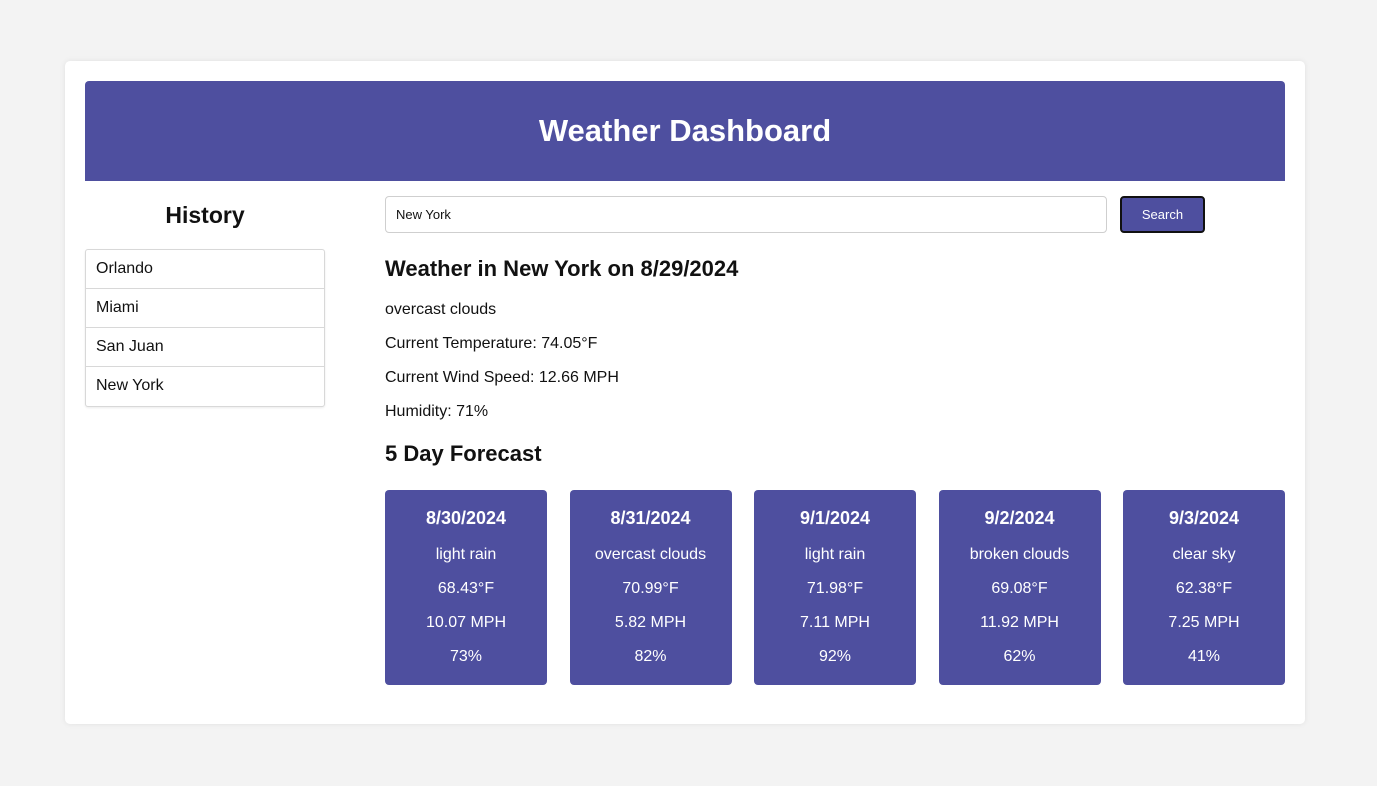  Describe the element at coordinates (466, 622) in the screenshot. I see `forecast-wind: 10.07 MPH` at that location.